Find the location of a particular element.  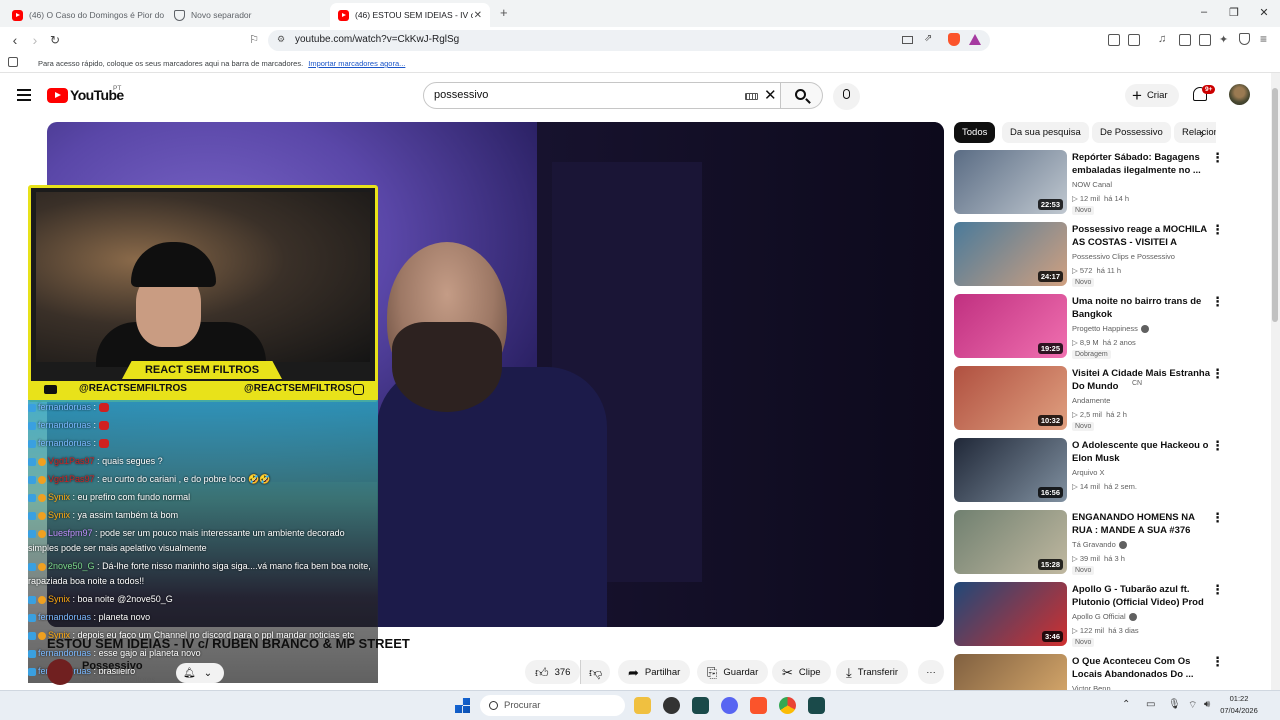

video-thumbnail: 15:28 is located at coordinates (1010, 542).